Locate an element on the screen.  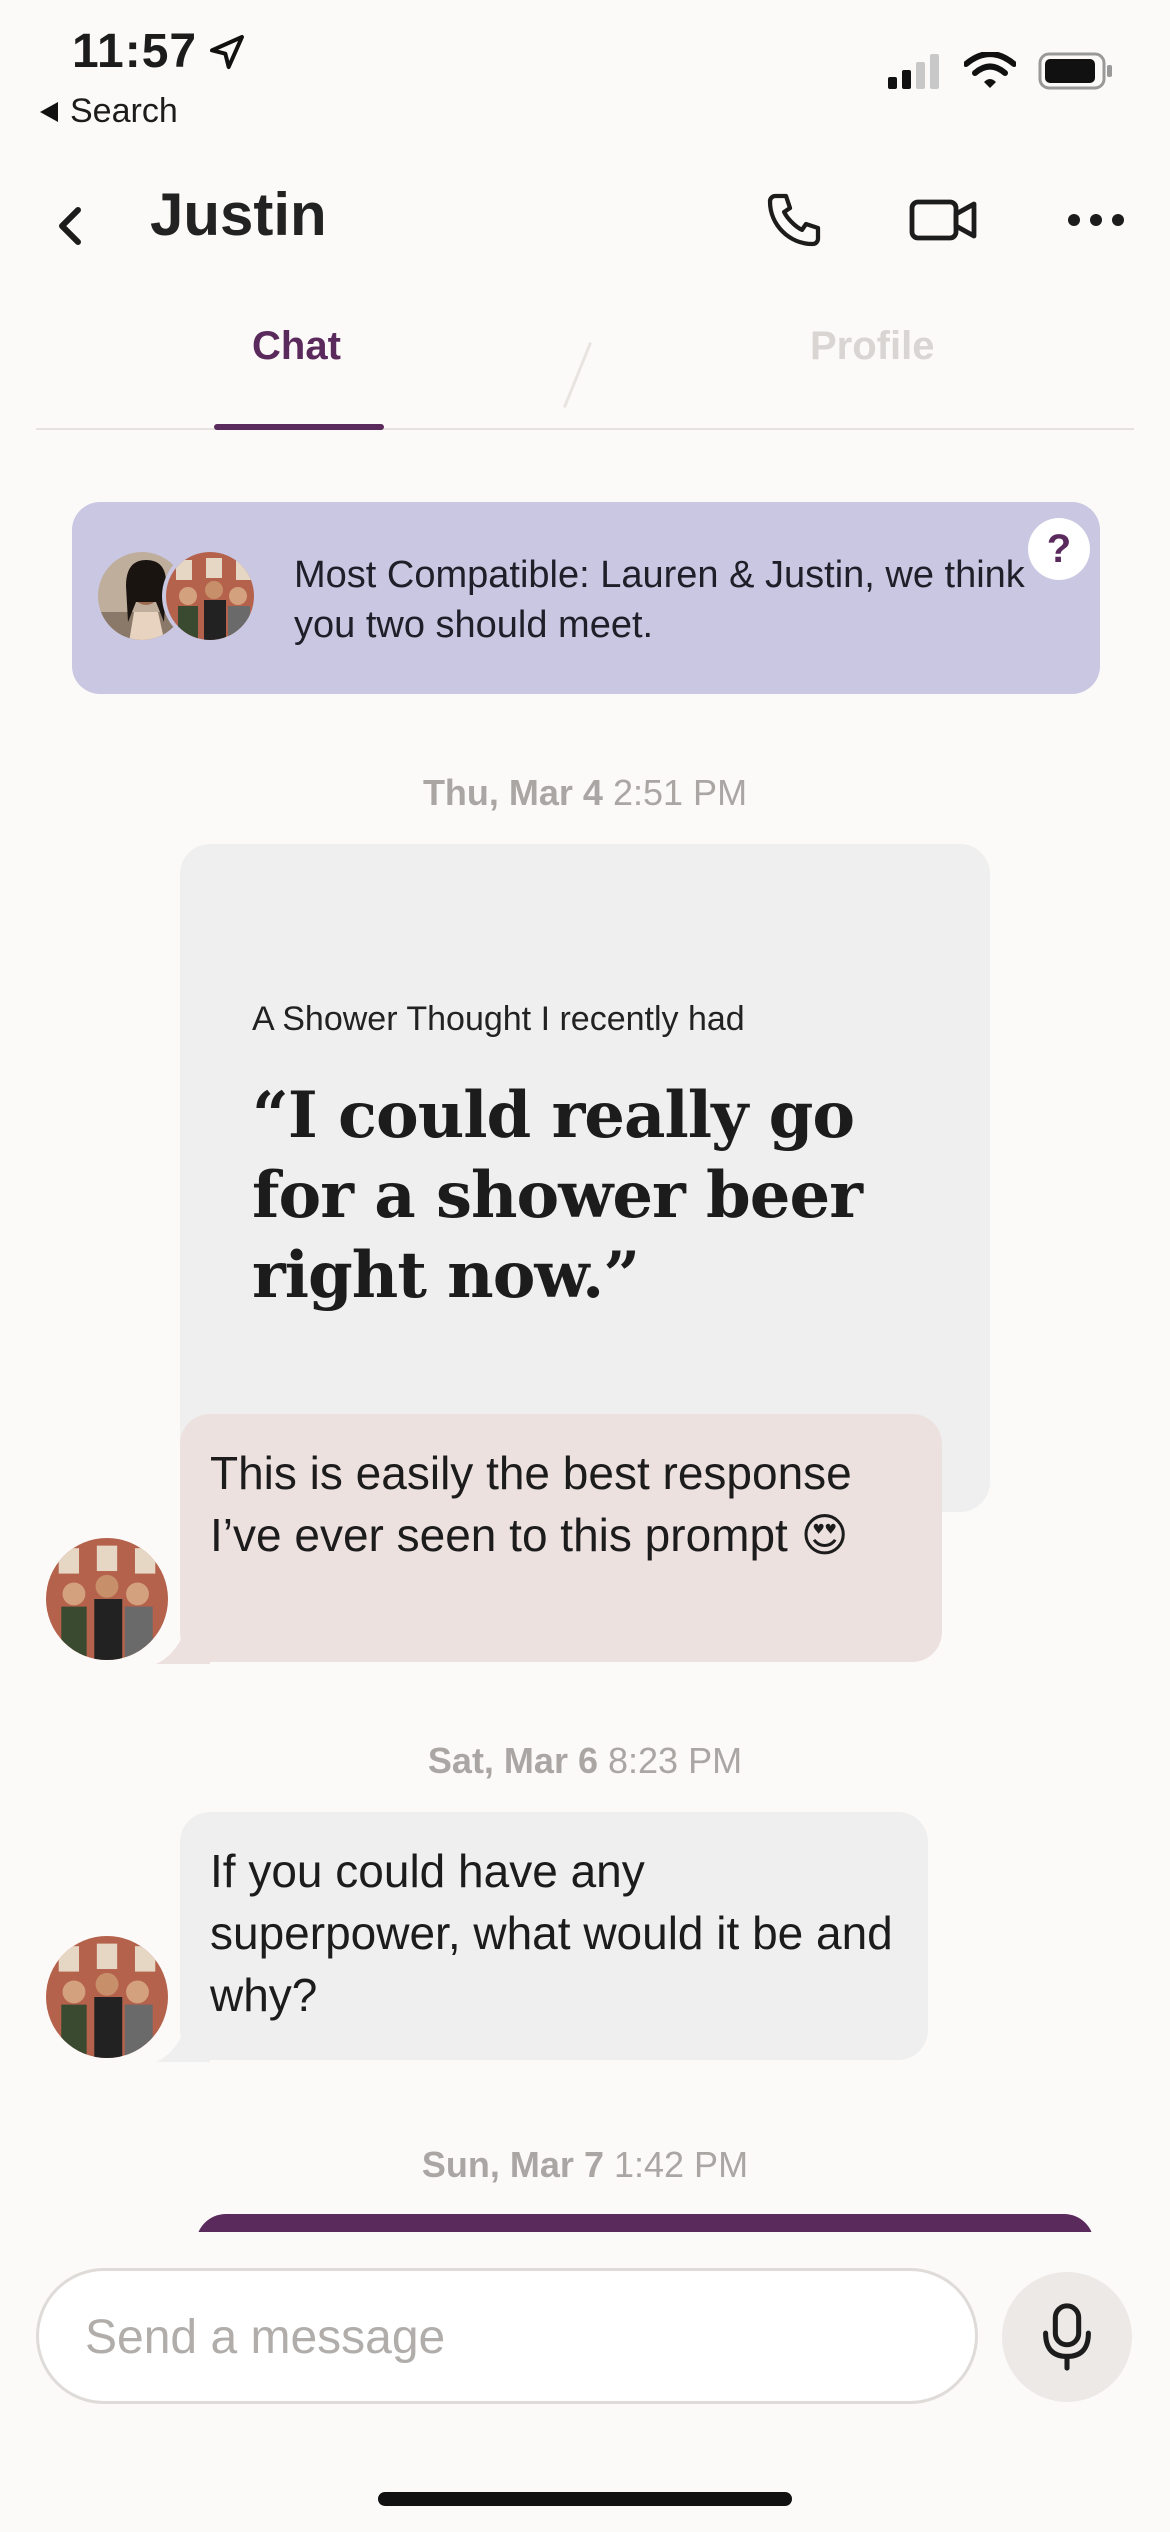
timestamp-day: Sat, Mar 6 is located at coordinates (512, 1760).